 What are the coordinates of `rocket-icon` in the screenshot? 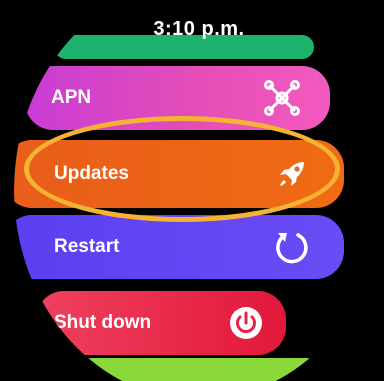 It's located at (292, 174).